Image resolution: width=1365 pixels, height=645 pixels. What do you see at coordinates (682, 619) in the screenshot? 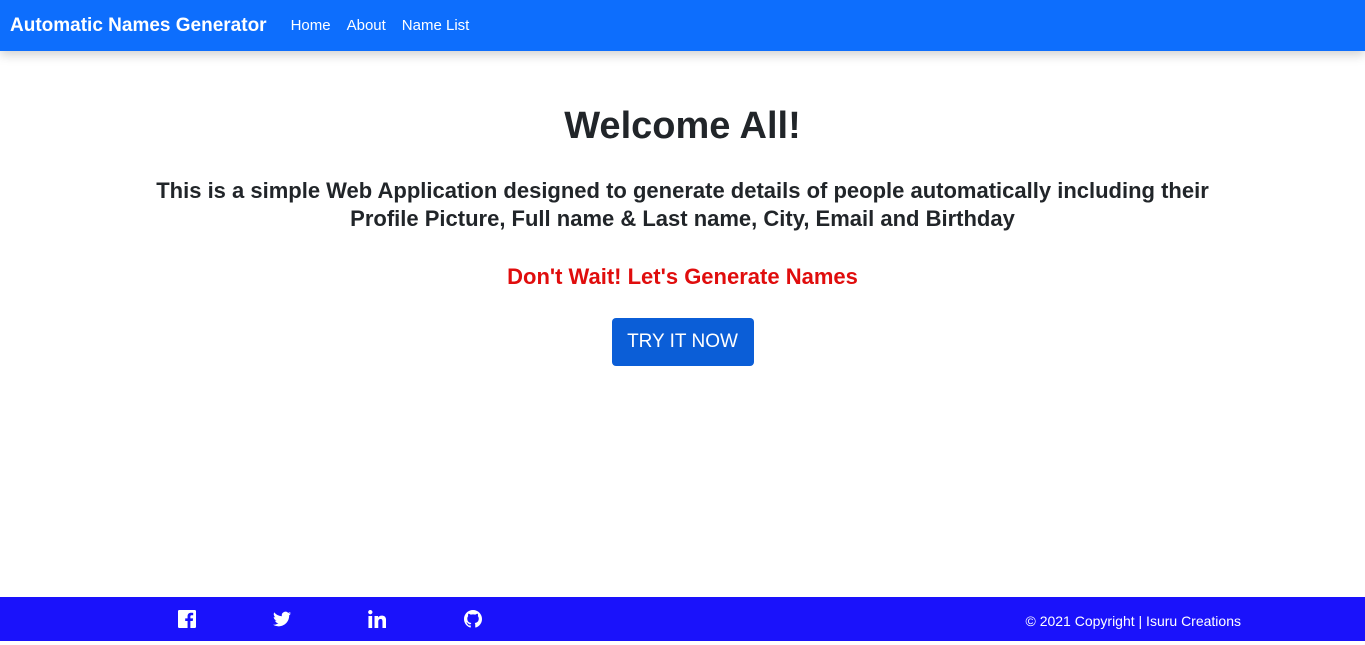
I see `footer: © 2021 Copyright | Isuru Creations` at bounding box center [682, 619].